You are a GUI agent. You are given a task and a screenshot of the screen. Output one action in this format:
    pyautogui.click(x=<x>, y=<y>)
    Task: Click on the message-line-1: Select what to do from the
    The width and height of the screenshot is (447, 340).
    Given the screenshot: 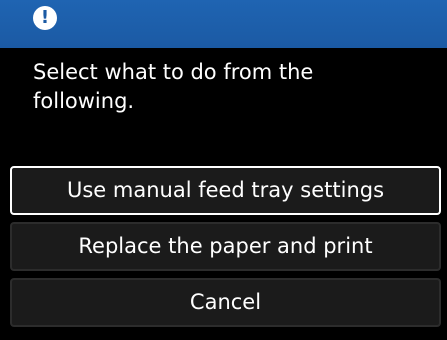 What is the action you would take?
    pyautogui.click(x=173, y=72)
    